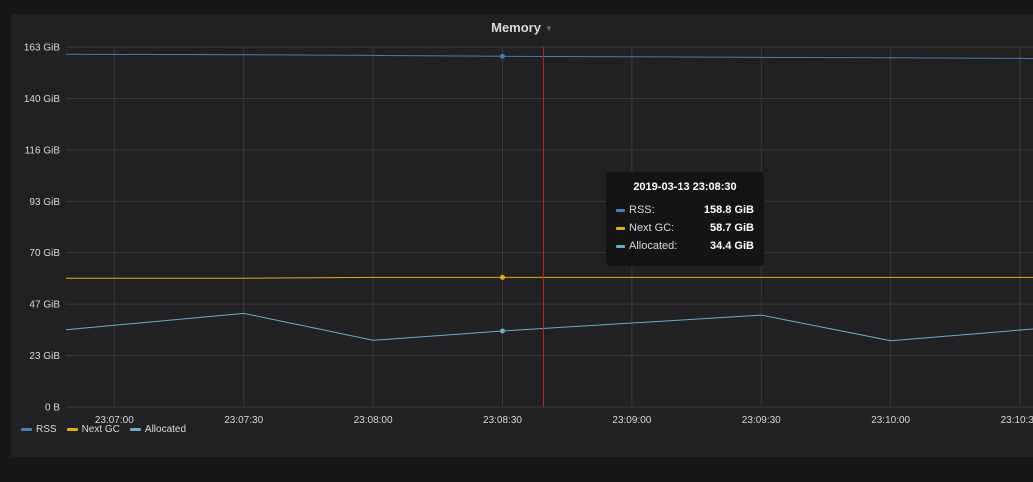  I want to click on x-tick-label: 23:10:30, so click(1017, 420).